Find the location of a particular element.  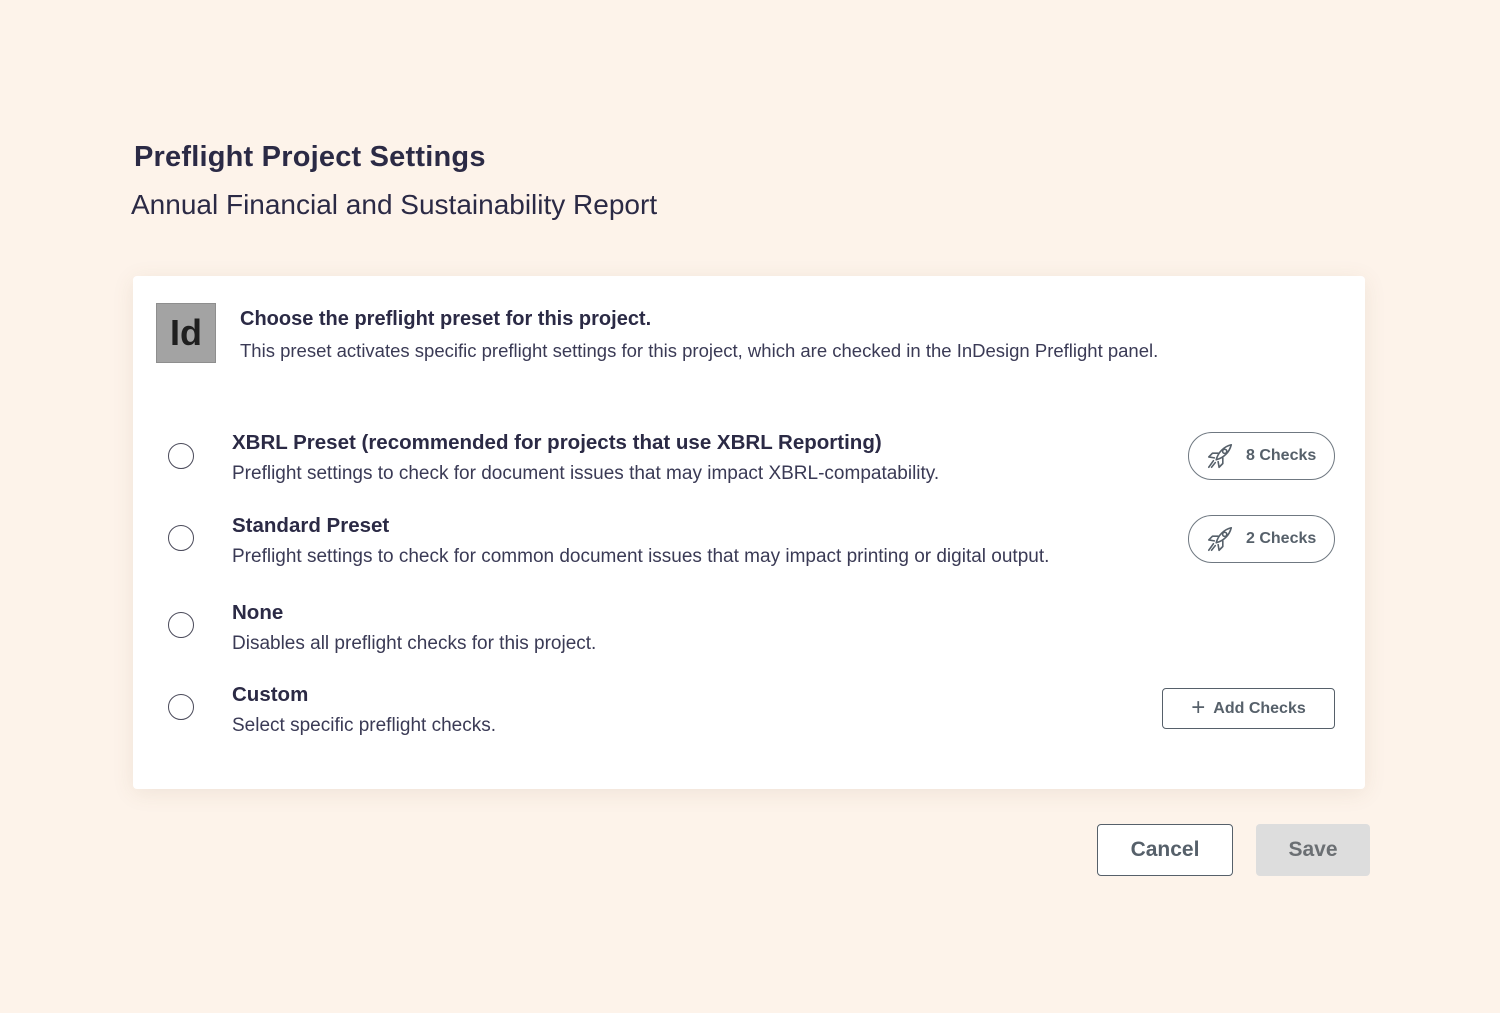

plus-icon: + is located at coordinates (1198, 707).